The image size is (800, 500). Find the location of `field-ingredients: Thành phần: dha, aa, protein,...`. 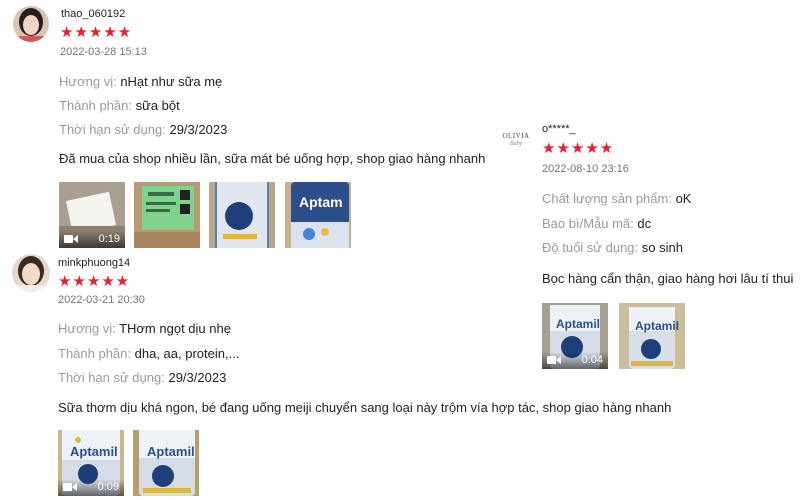

field-ingredients: Thành phần: dha, aa, protein,... is located at coordinates (148, 353).